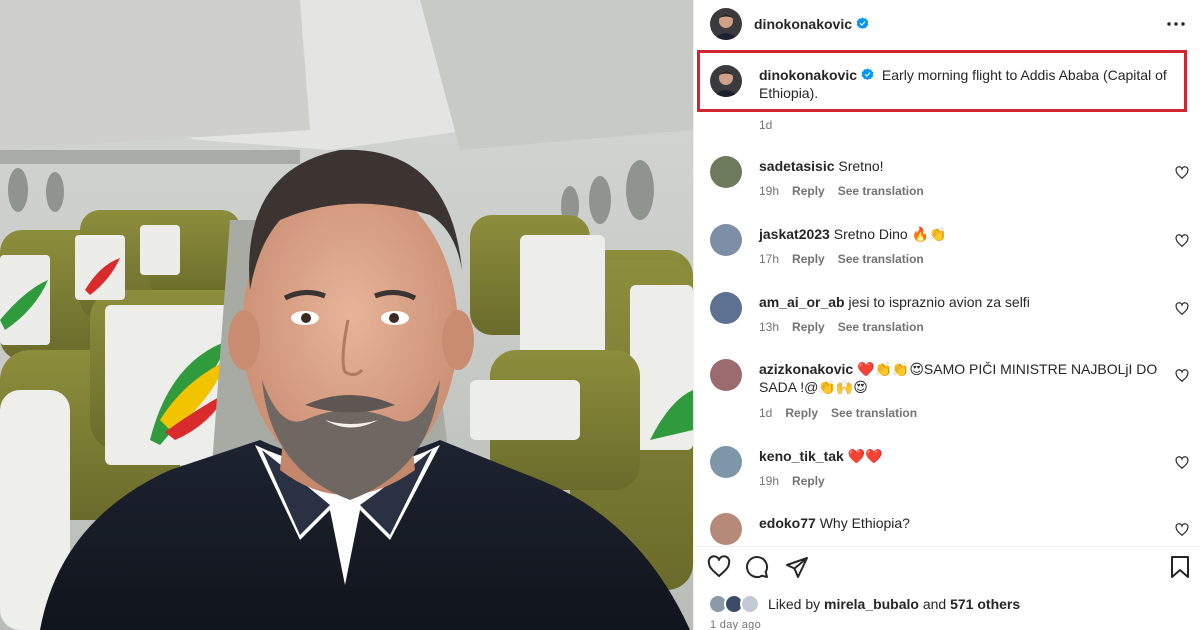 The width and height of the screenshot is (1200, 630). What do you see at coordinates (802, 302) in the screenshot?
I see `comment-username: am_ai_or_ab` at bounding box center [802, 302].